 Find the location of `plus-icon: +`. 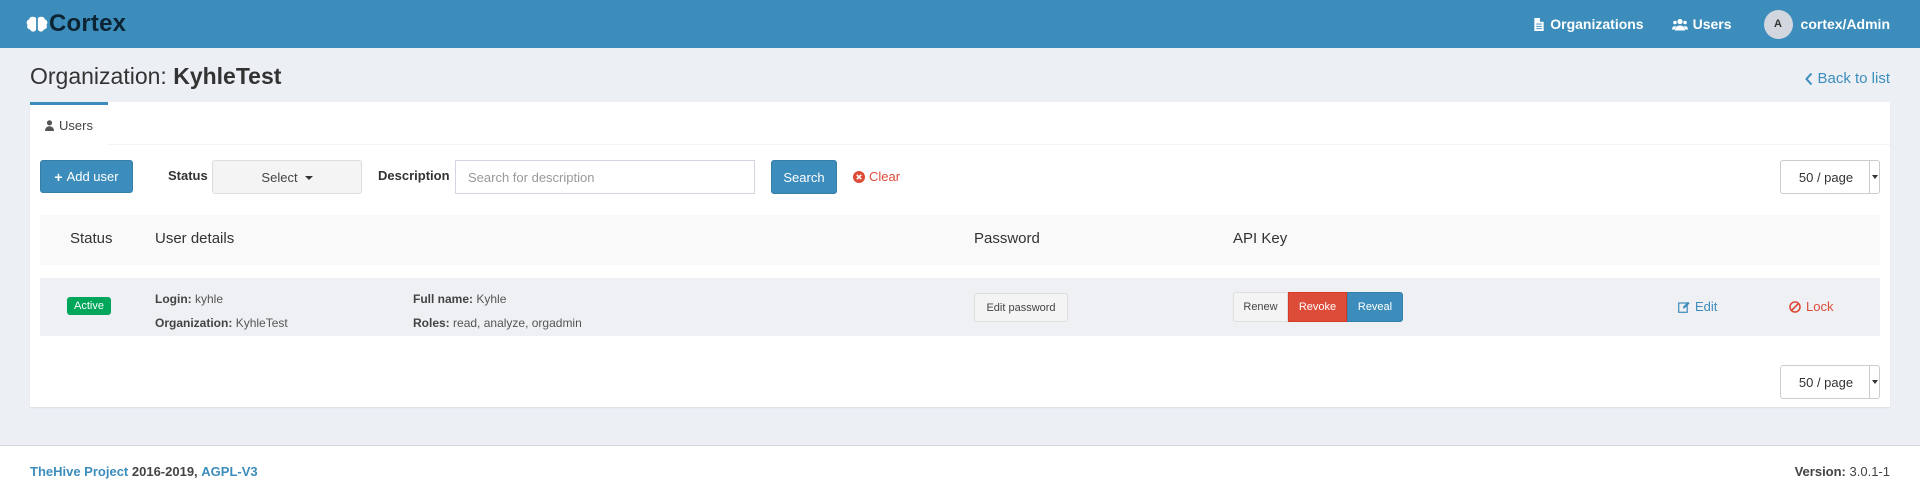

plus-icon: + is located at coordinates (58, 176).